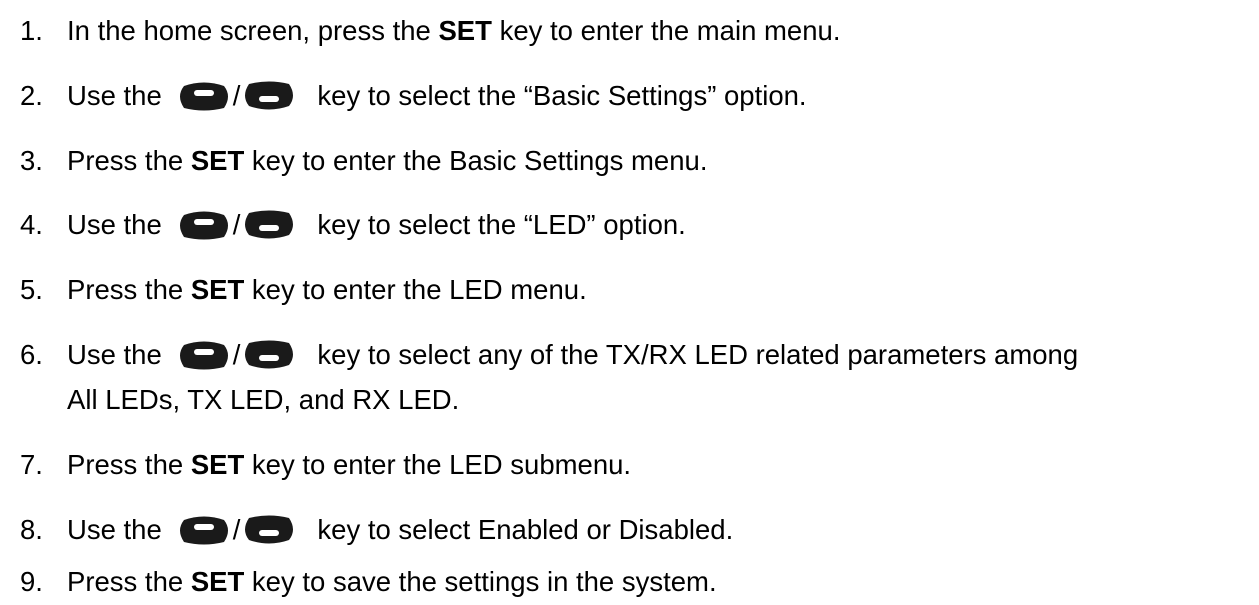 The image size is (1259, 605). I want to click on step-number: 2., so click(31, 95).